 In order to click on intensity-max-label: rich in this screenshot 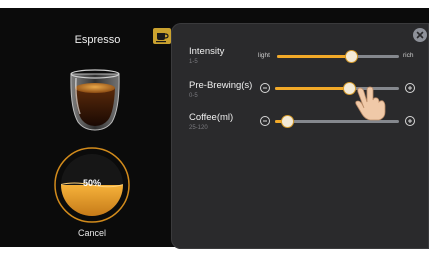, I will do `click(408, 55)`.